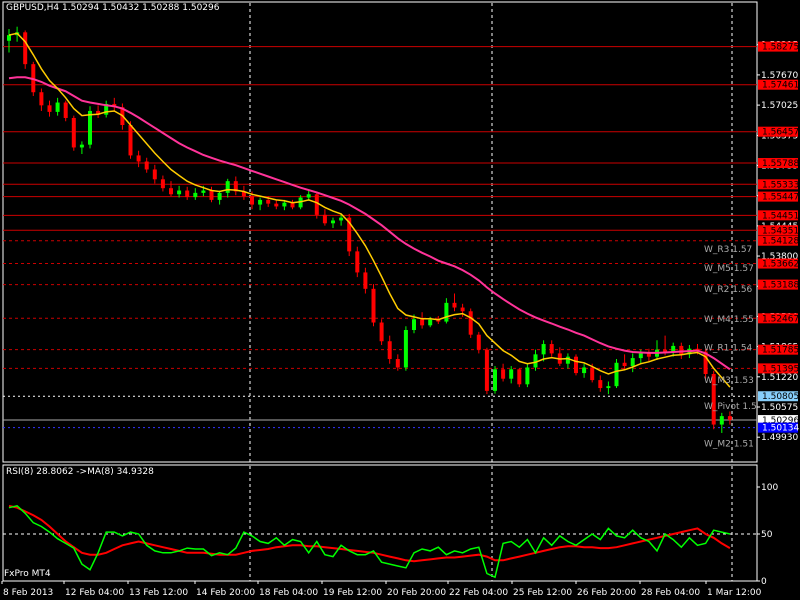 The width and height of the screenshot is (800, 600). Describe the element at coordinates (94, 593) in the screenshot. I see `time-tick-label: 12 Feb 04:00` at that location.